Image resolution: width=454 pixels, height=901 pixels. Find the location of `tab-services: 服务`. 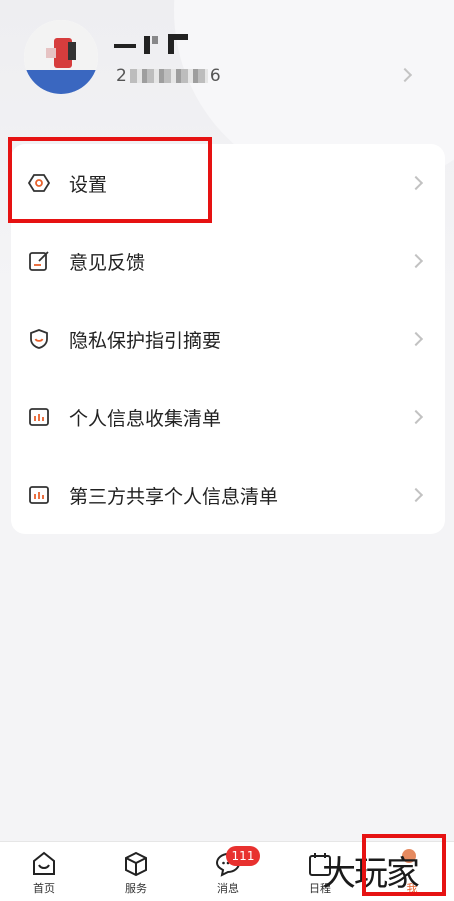

tab-services: 服务 is located at coordinates (136, 874).